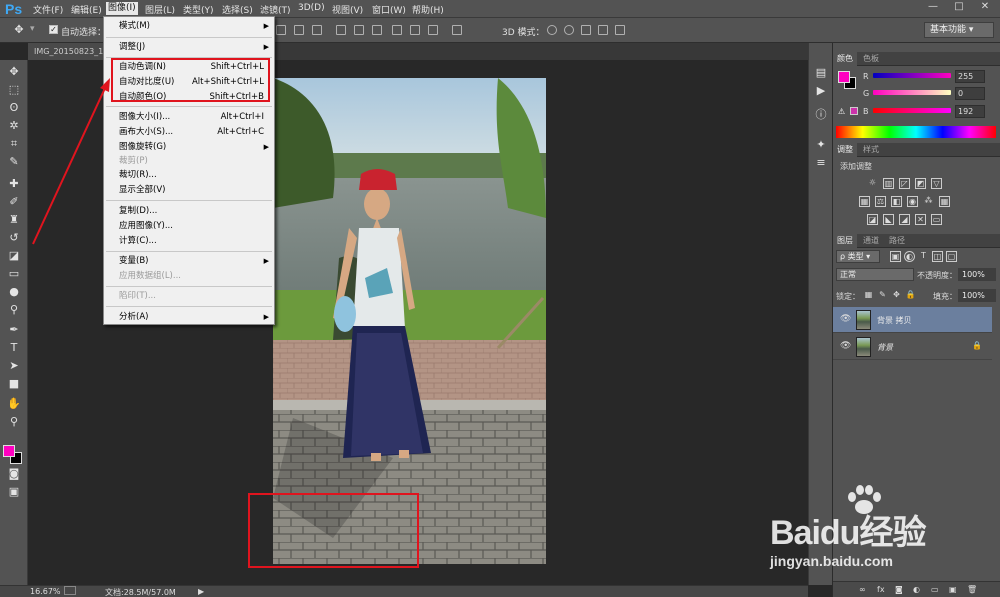 The image size is (1000, 597). What do you see at coordinates (831, 561) in the screenshot?
I see `watermark-url: jingyan.baidu.com` at bounding box center [831, 561].